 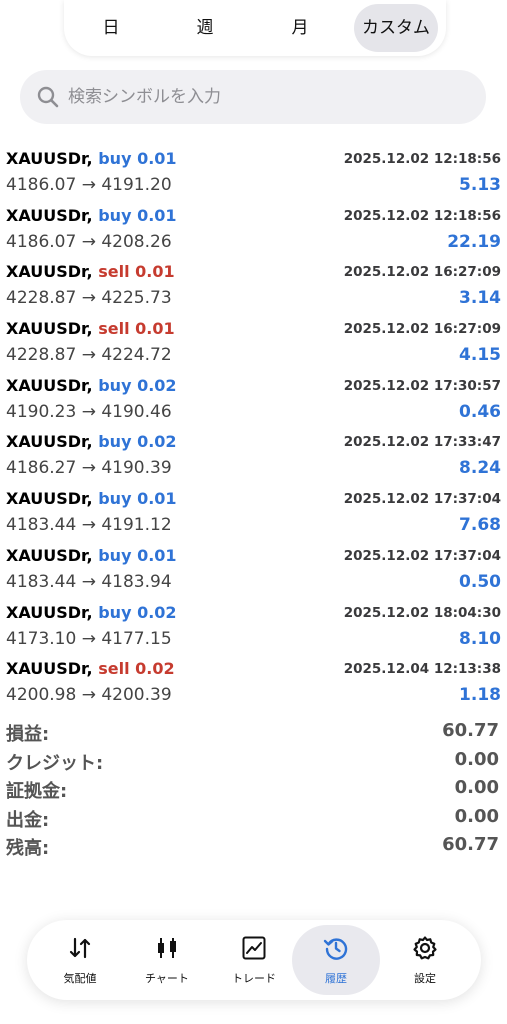 I want to click on bottom-nav: 気配値 チャート トレード 履歴 設定, so click(x=254, y=960).